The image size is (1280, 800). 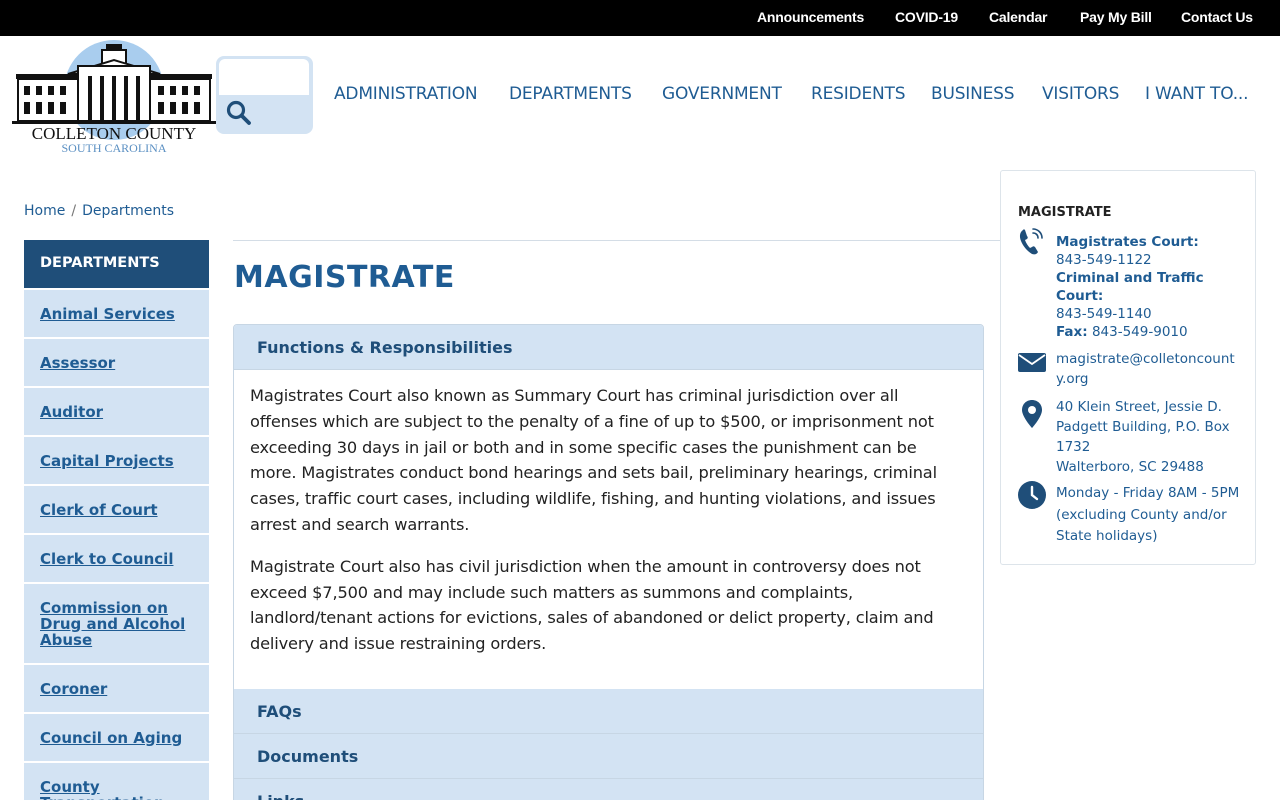 I want to click on sidebar-item-label: County Transportation, so click(x=102, y=789).